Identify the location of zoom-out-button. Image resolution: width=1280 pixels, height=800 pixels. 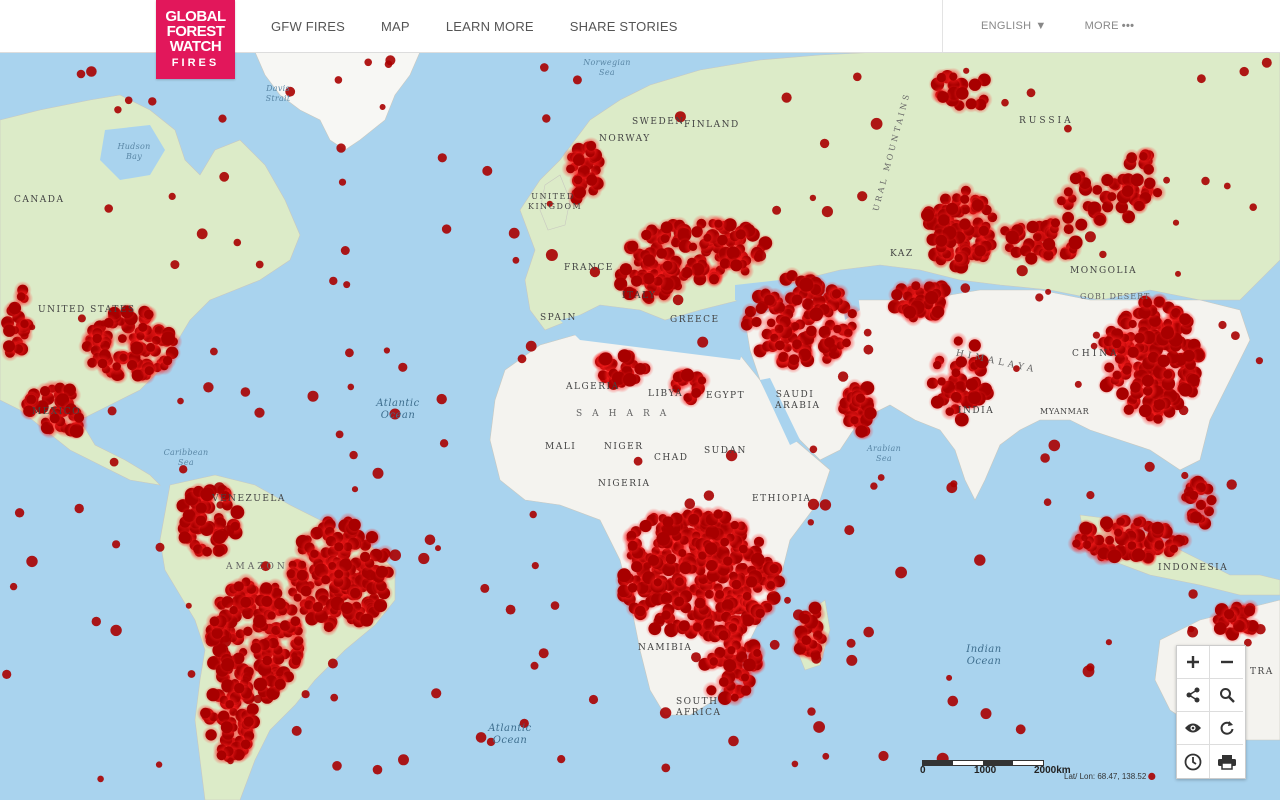
(1226, 662).